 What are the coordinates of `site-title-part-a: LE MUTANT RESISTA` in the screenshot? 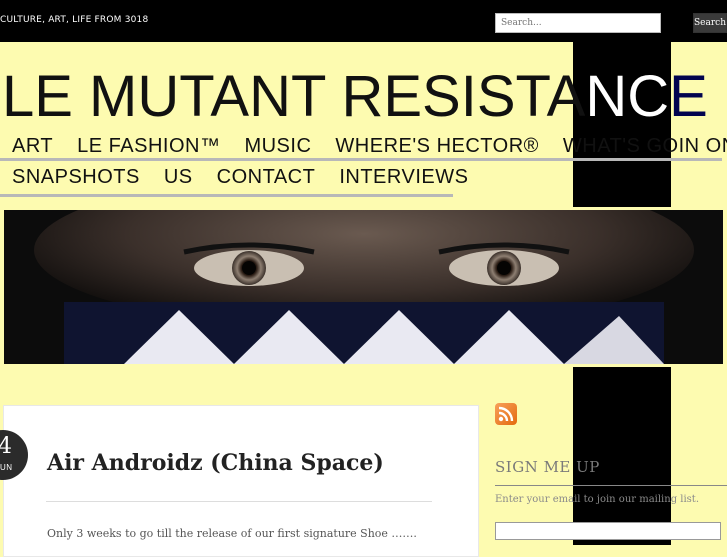 It's located at (294, 96).